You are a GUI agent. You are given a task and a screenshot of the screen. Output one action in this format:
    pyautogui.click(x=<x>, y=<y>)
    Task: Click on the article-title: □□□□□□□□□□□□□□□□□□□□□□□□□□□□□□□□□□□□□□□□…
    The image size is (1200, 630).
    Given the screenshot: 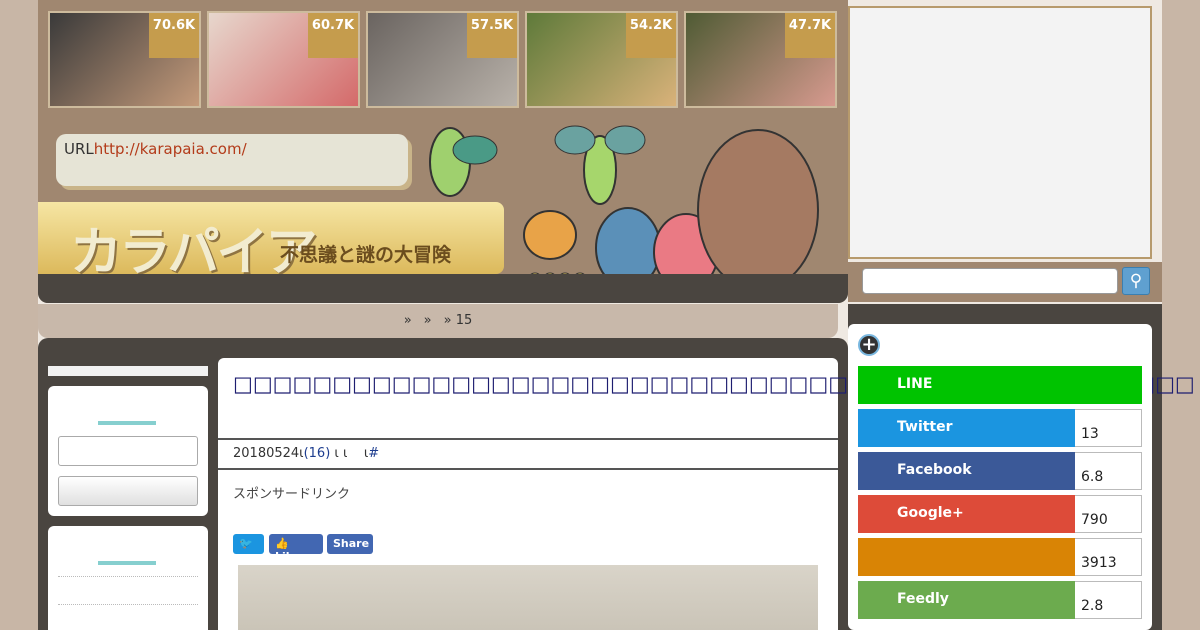 What is the action you would take?
    pyautogui.click(x=714, y=384)
    